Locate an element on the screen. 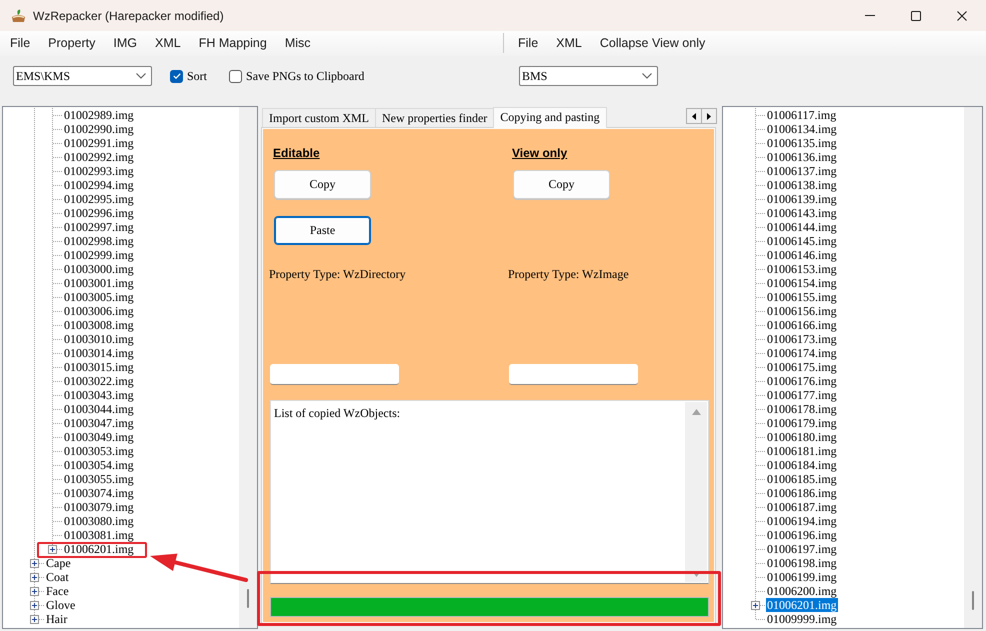  menu-item: Collapse View only is located at coordinates (652, 43).